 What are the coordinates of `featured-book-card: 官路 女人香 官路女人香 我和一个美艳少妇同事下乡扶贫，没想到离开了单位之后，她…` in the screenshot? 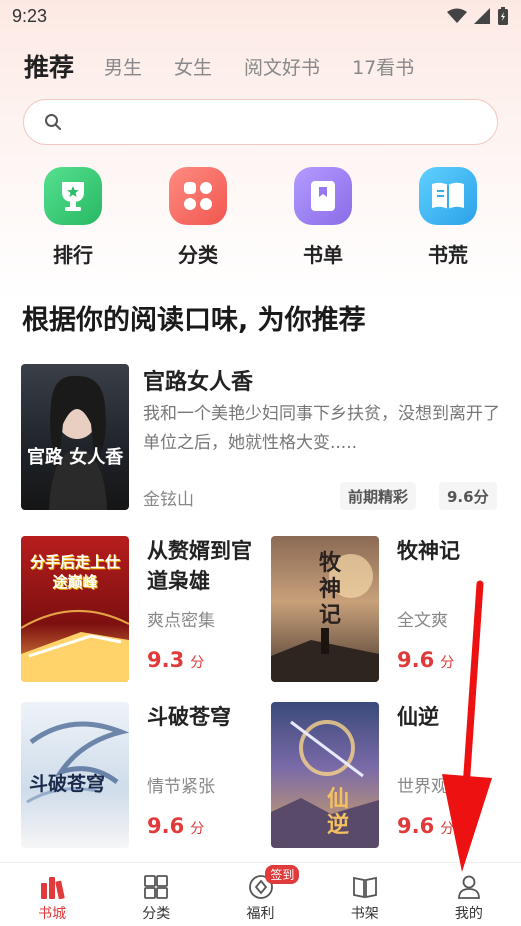 It's located at (261, 437).